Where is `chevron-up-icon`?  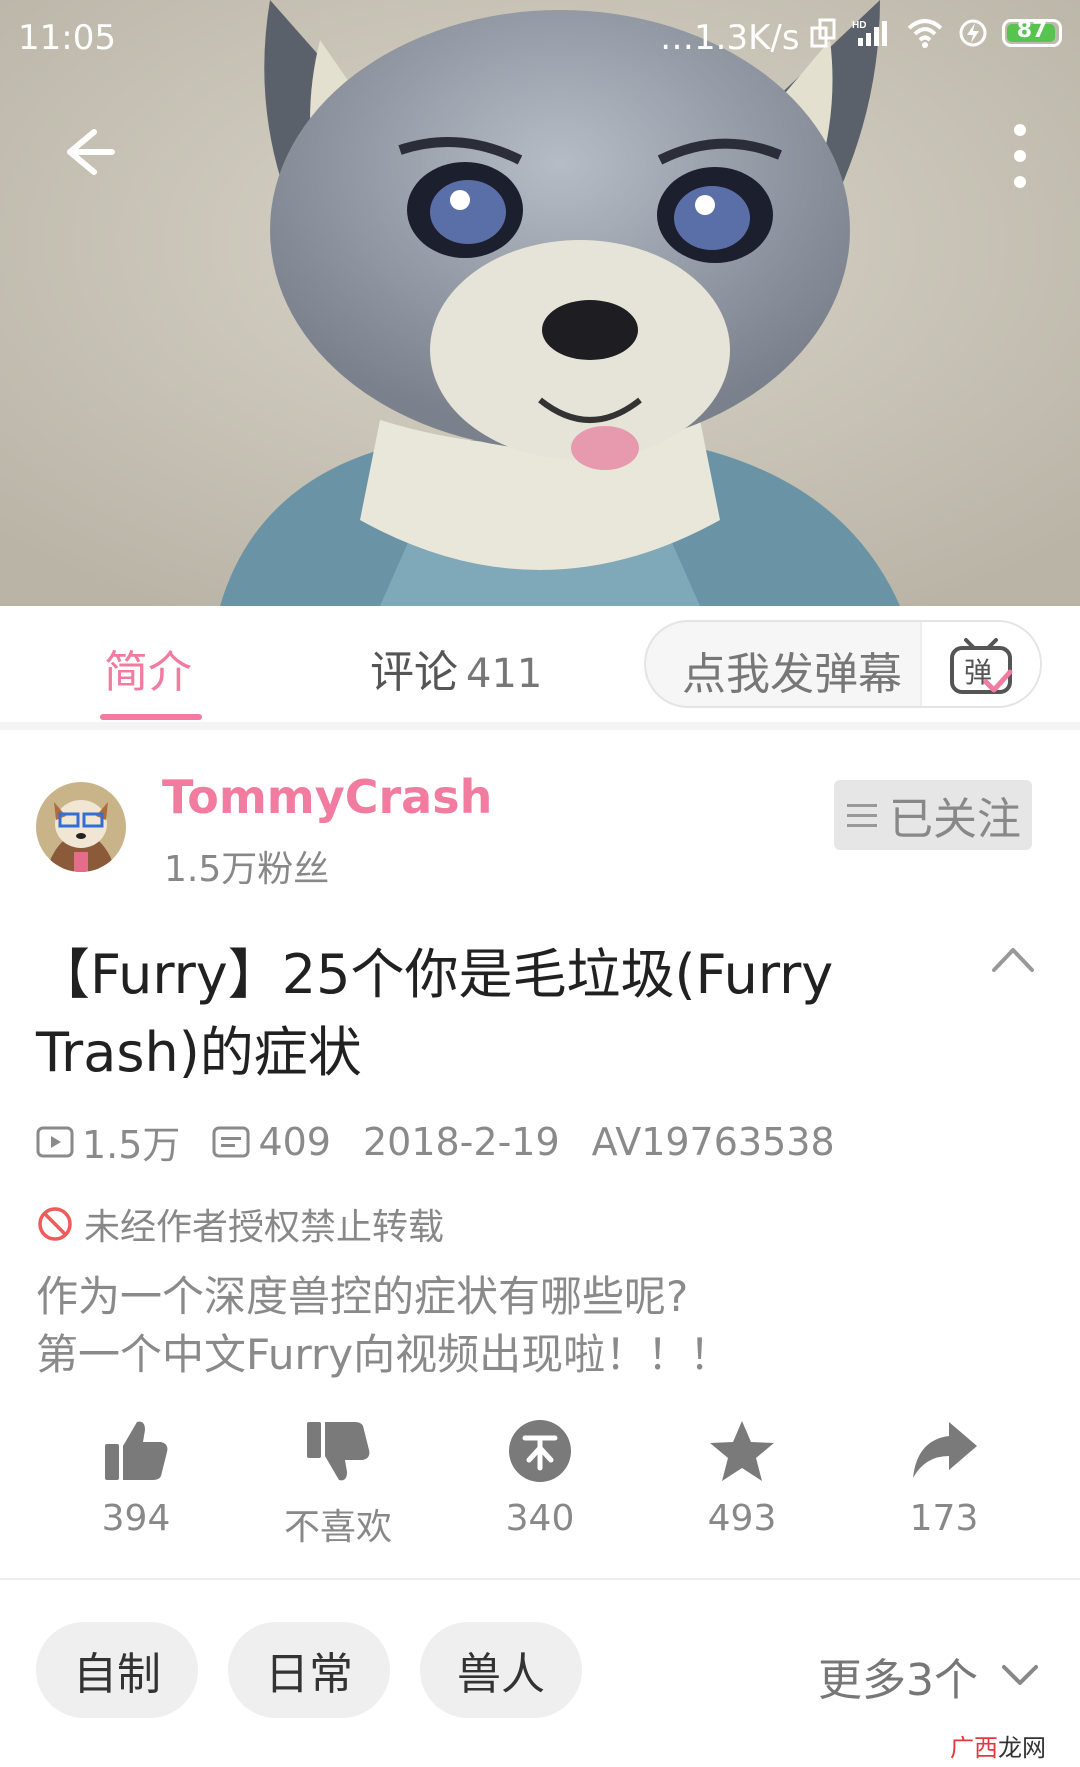 chevron-up-icon is located at coordinates (1013, 959).